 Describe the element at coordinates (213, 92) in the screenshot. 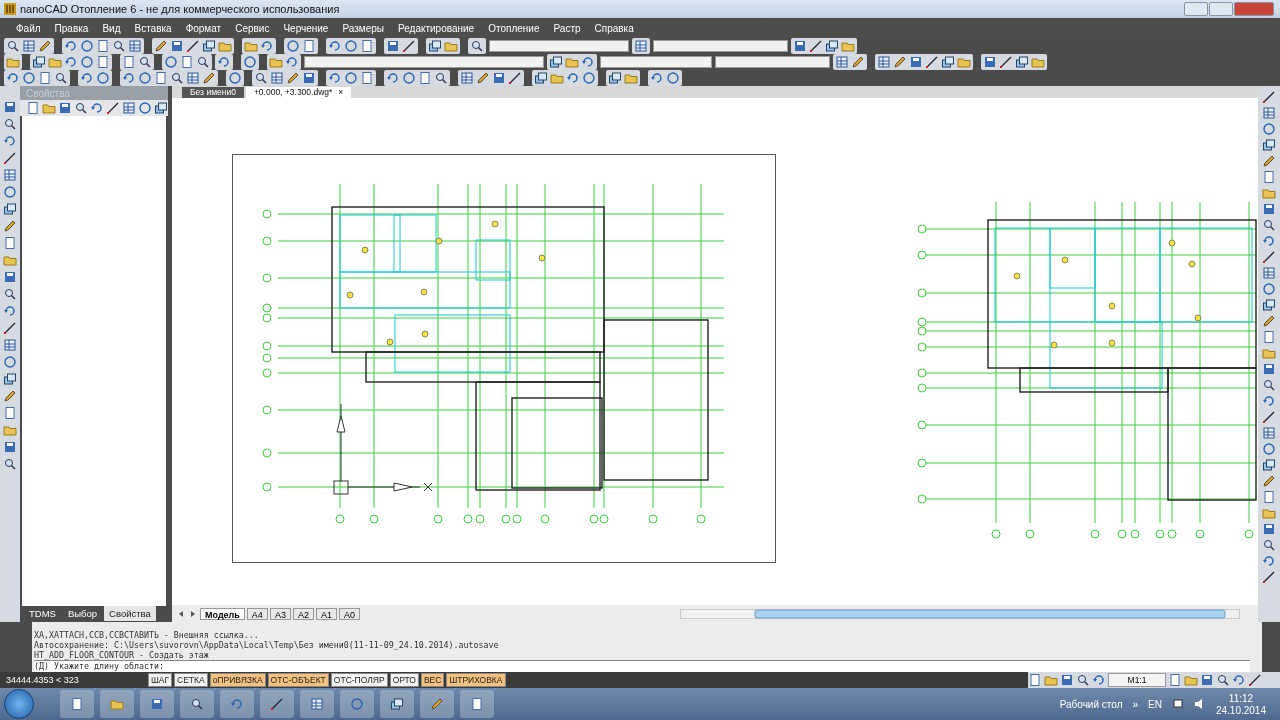

I see `document-tab: Без имени0` at that location.